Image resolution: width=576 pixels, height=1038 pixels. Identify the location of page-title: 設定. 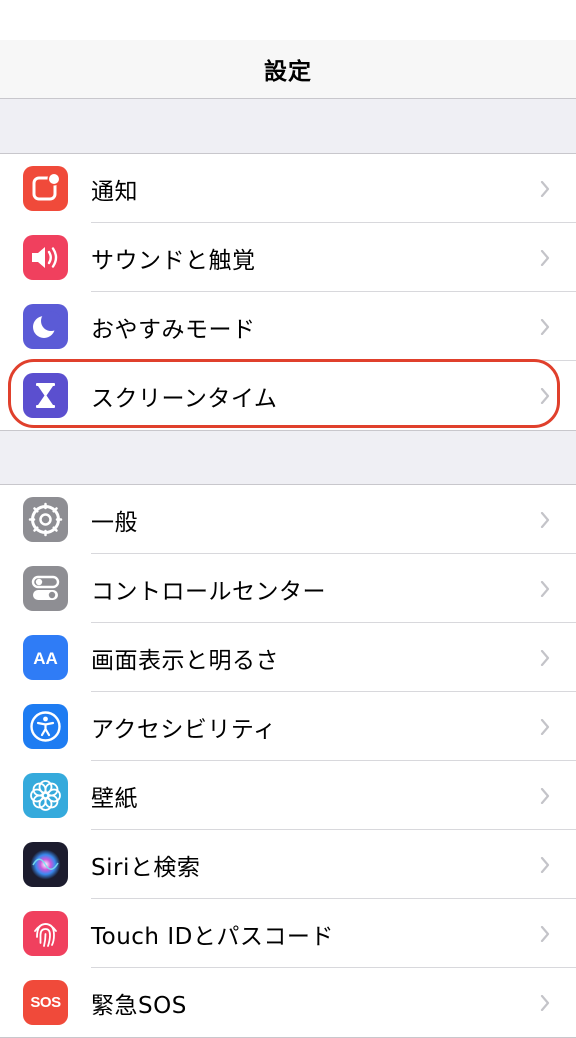
(288, 72).